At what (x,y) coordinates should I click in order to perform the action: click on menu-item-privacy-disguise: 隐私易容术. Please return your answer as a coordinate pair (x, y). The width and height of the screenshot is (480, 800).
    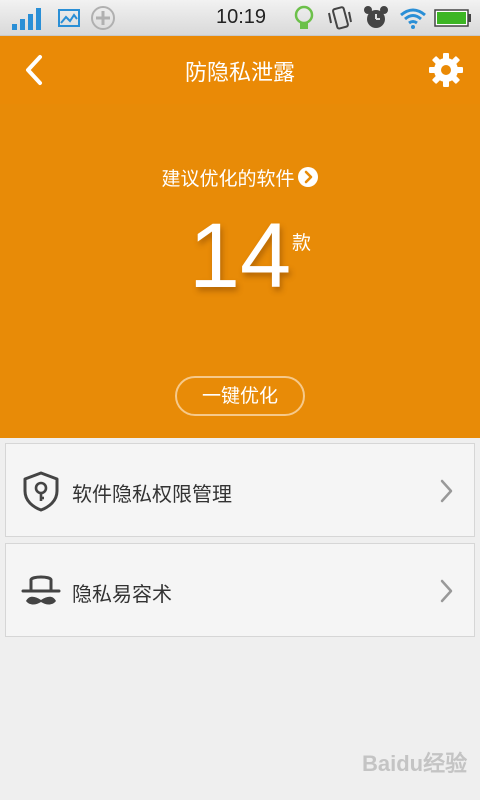
    Looking at the image, I should click on (240, 590).